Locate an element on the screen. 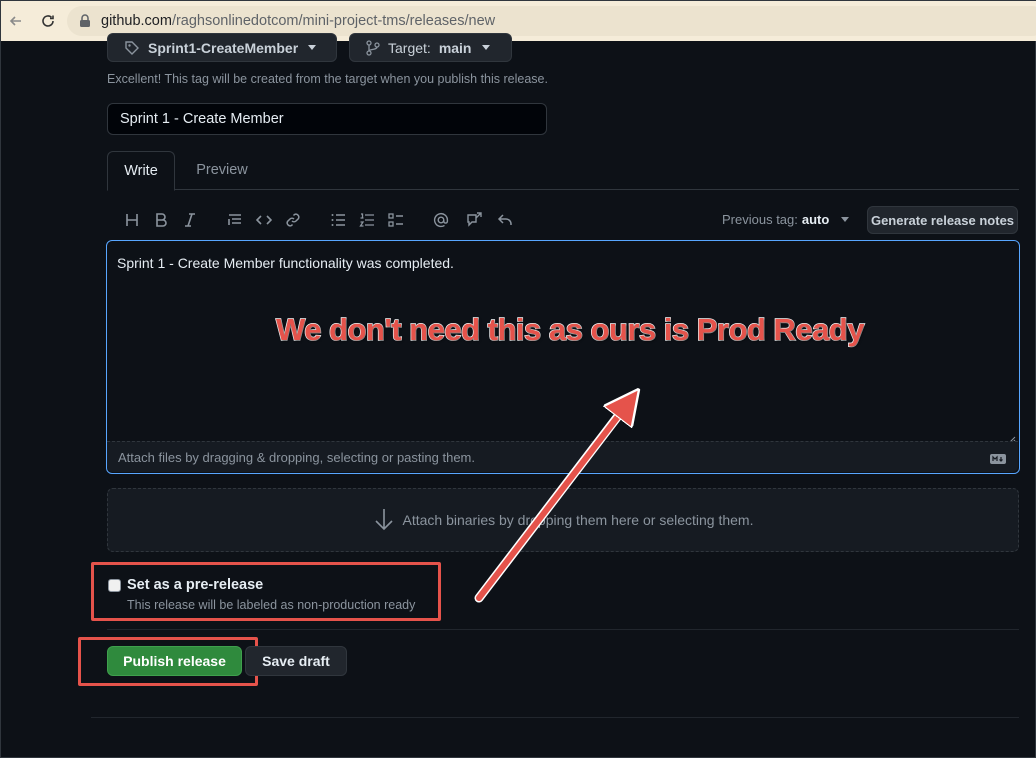 The height and width of the screenshot is (758, 1036). annotation-text: We don't need this as ours is Prod Ready is located at coordinates (570, 329).